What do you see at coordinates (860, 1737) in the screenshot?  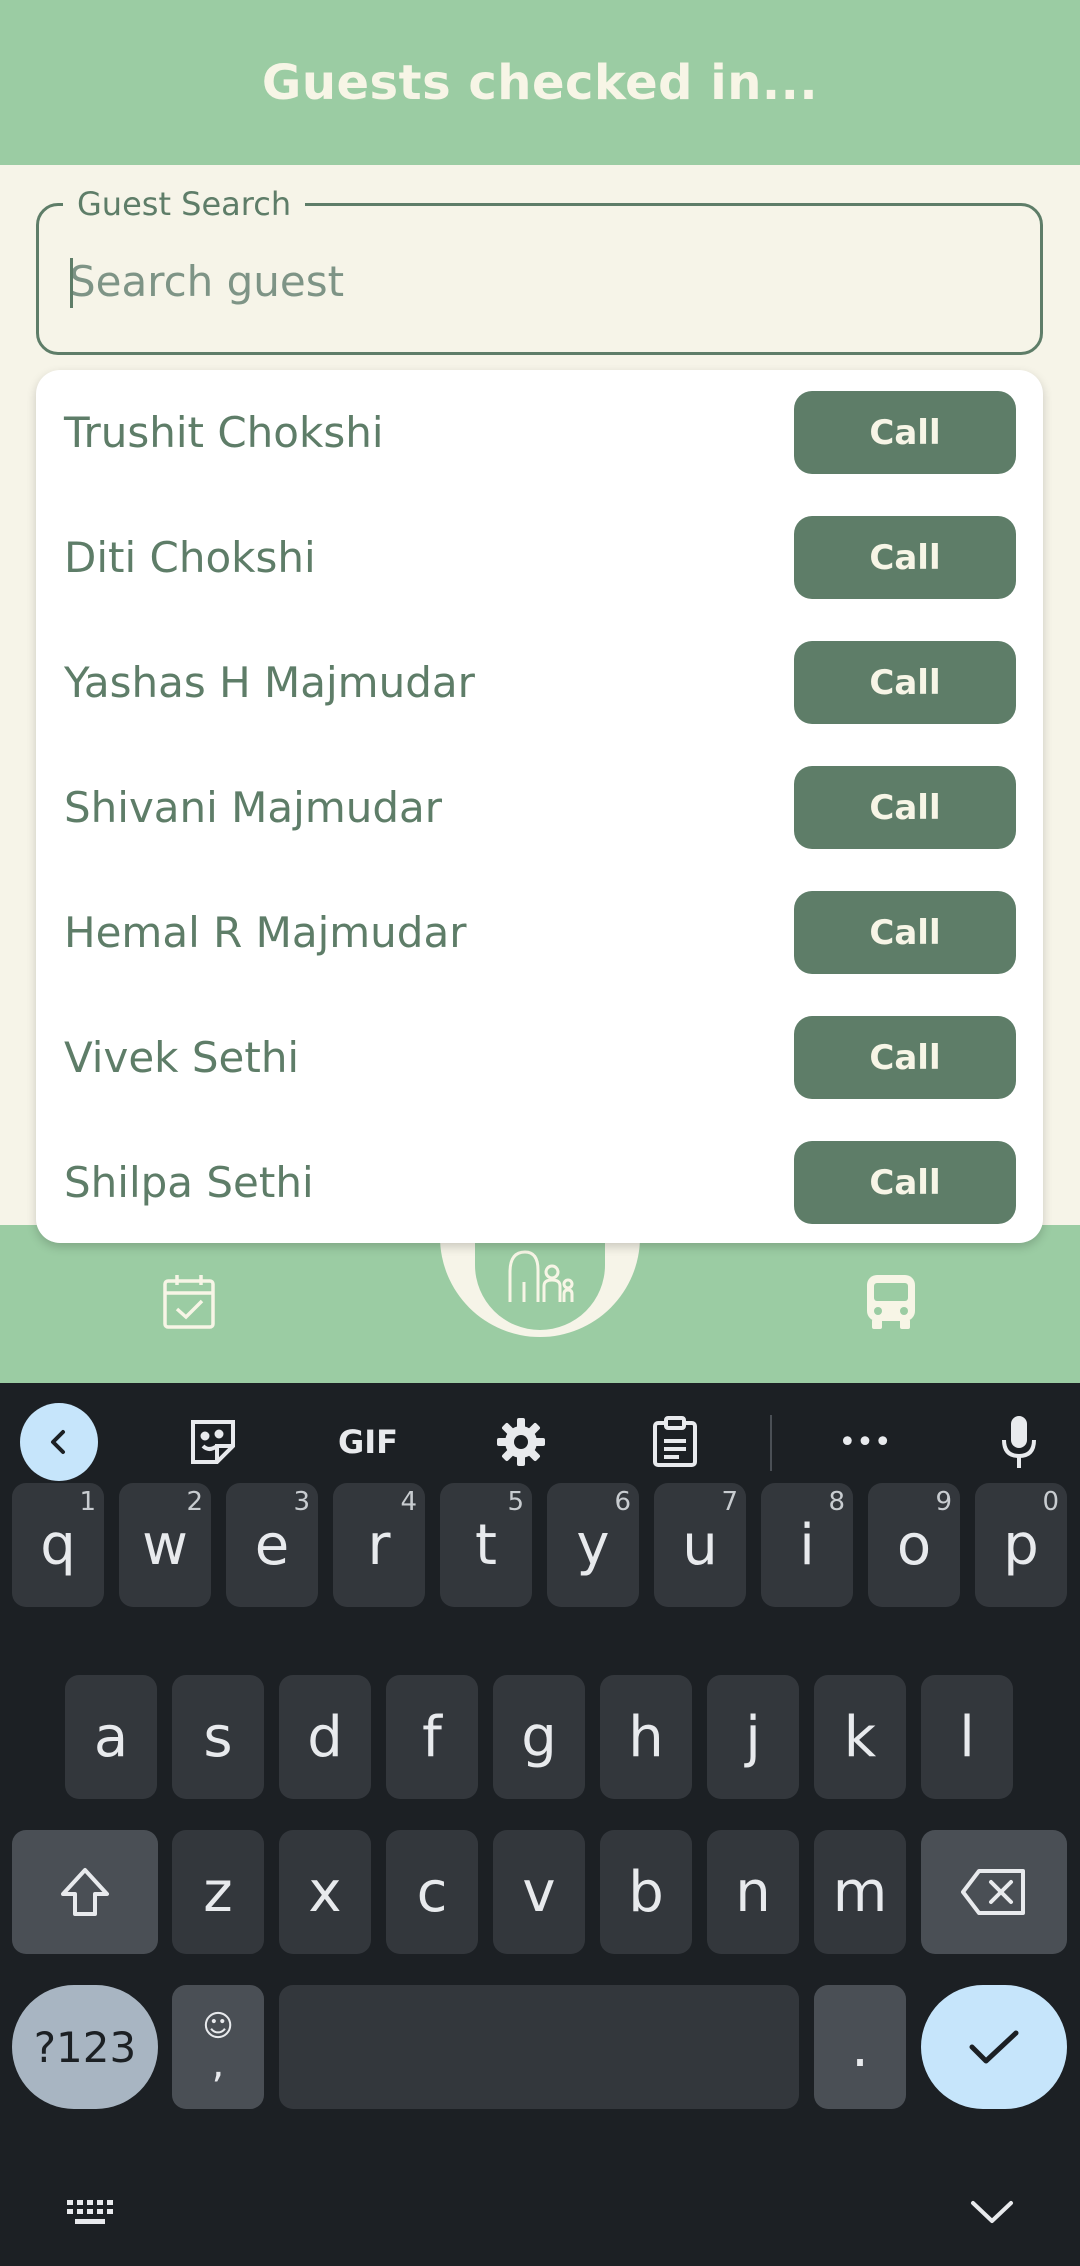 I see `key-k: k` at bounding box center [860, 1737].